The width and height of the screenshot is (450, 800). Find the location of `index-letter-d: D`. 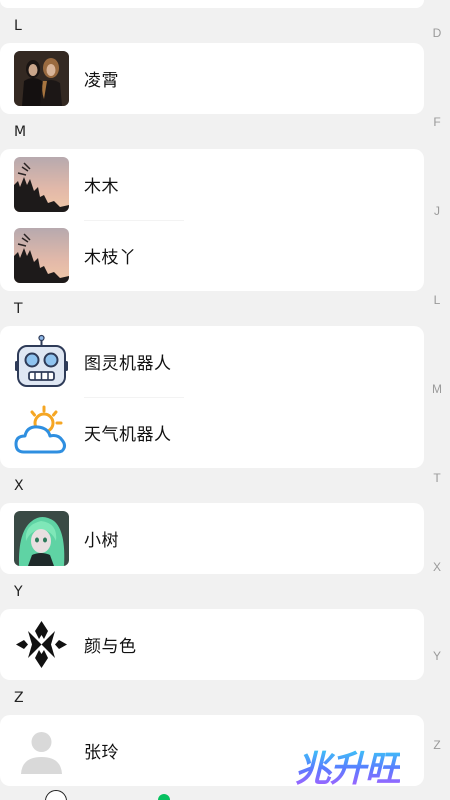

index-letter-d: D is located at coordinates (437, 33).